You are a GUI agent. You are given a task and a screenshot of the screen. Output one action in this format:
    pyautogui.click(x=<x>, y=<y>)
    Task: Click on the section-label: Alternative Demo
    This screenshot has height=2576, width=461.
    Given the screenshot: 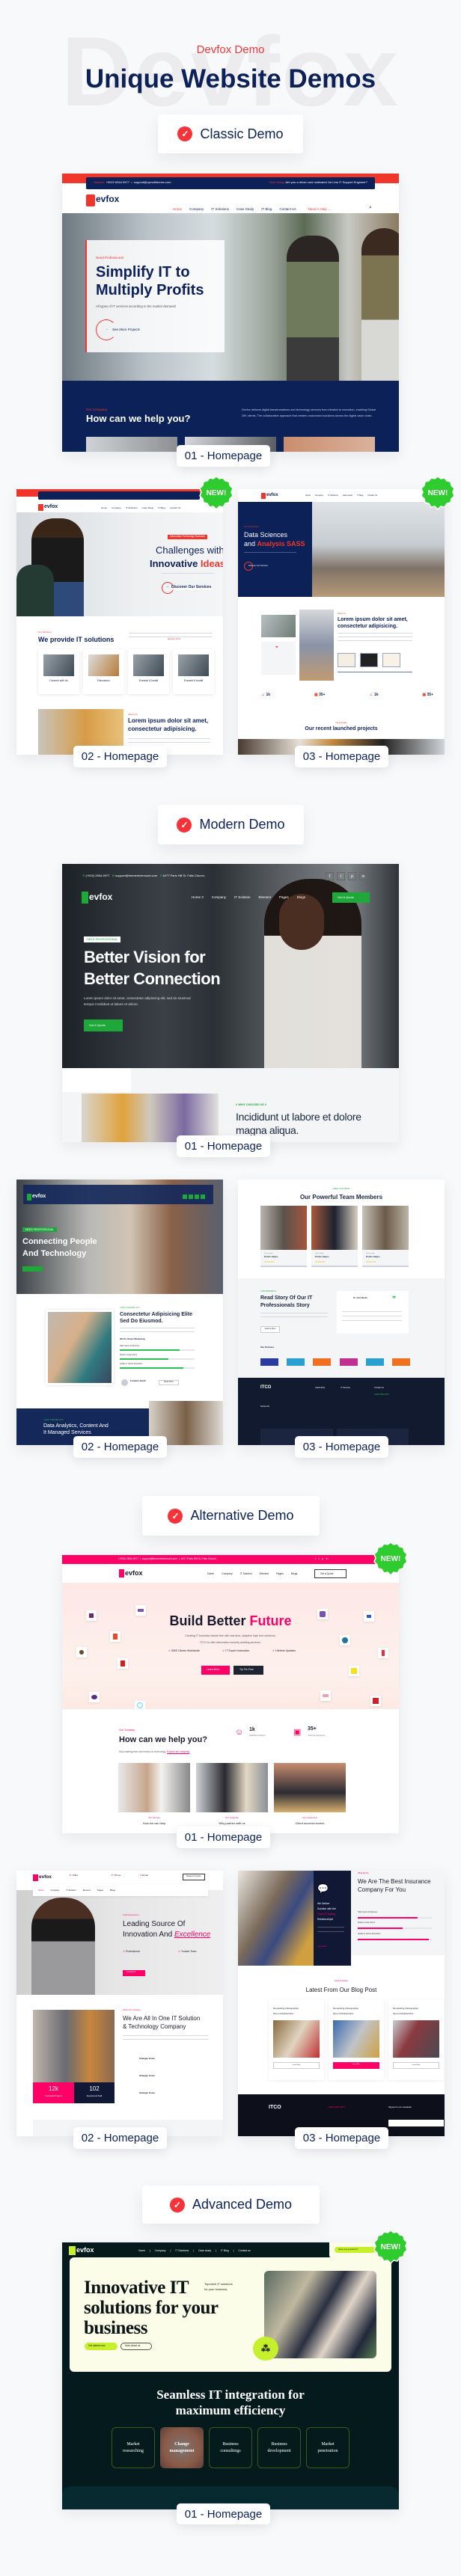 What is the action you would take?
    pyautogui.click(x=242, y=1515)
    